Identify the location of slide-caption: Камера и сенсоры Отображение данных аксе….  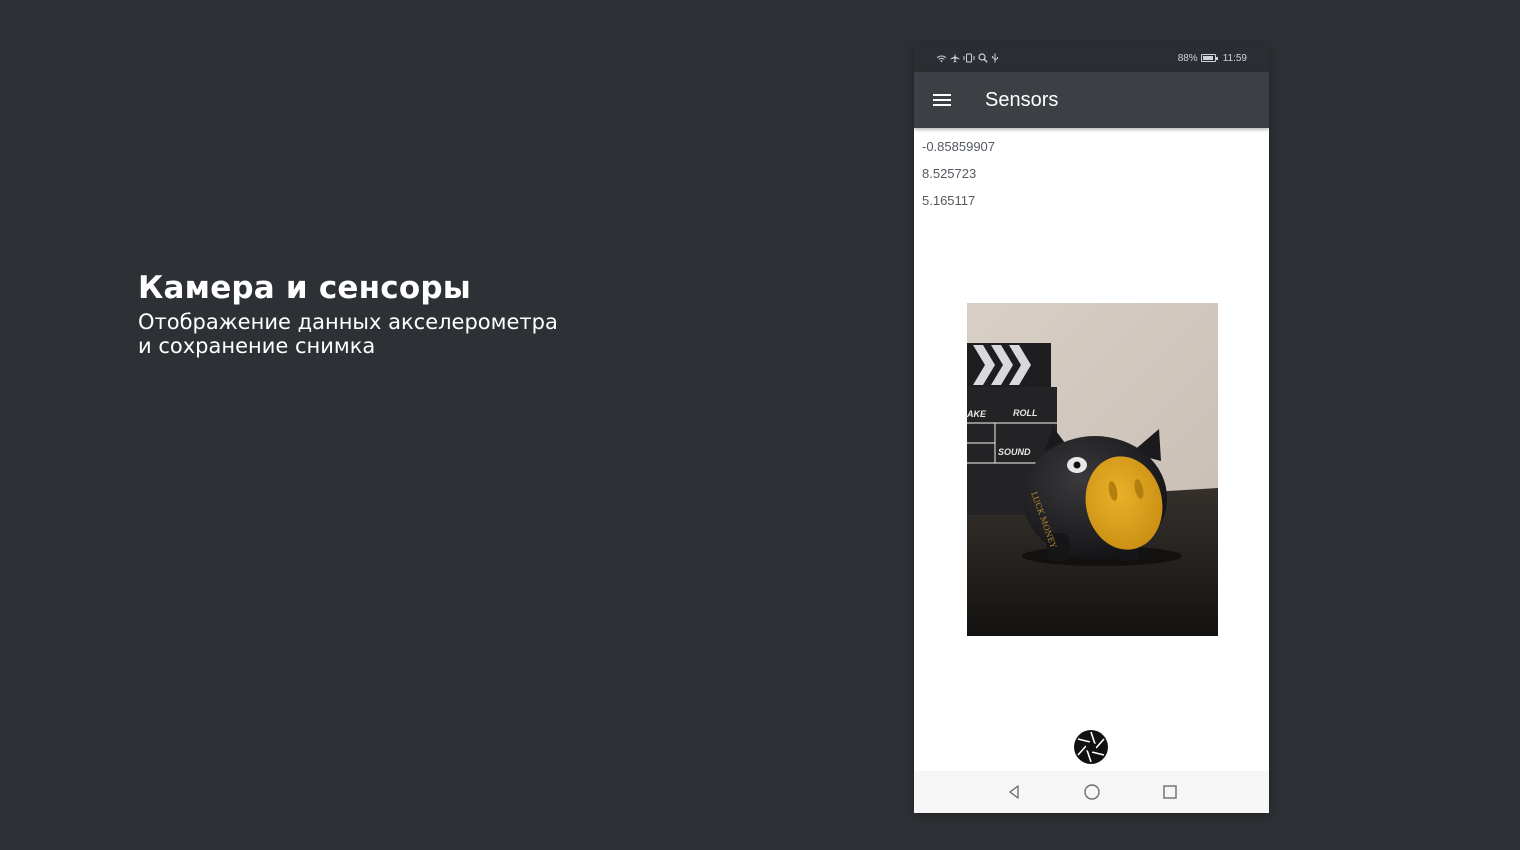
(348, 313).